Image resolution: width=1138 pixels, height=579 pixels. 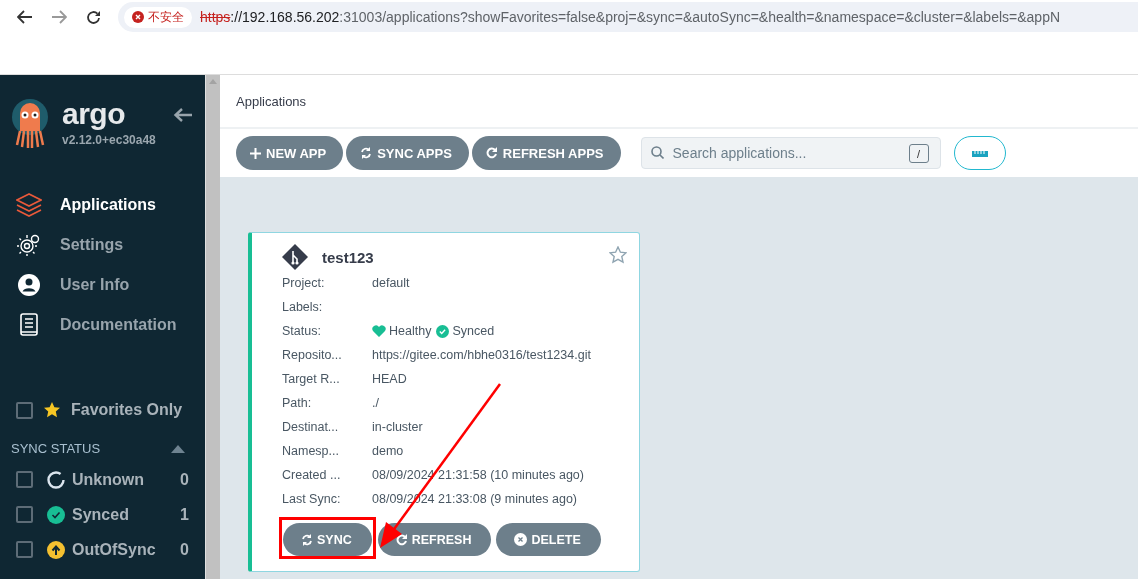 What do you see at coordinates (481, 355) in the screenshot?
I see `field-value: https://gitee.com/hbhe0316/test1234.git` at bounding box center [481, 355].